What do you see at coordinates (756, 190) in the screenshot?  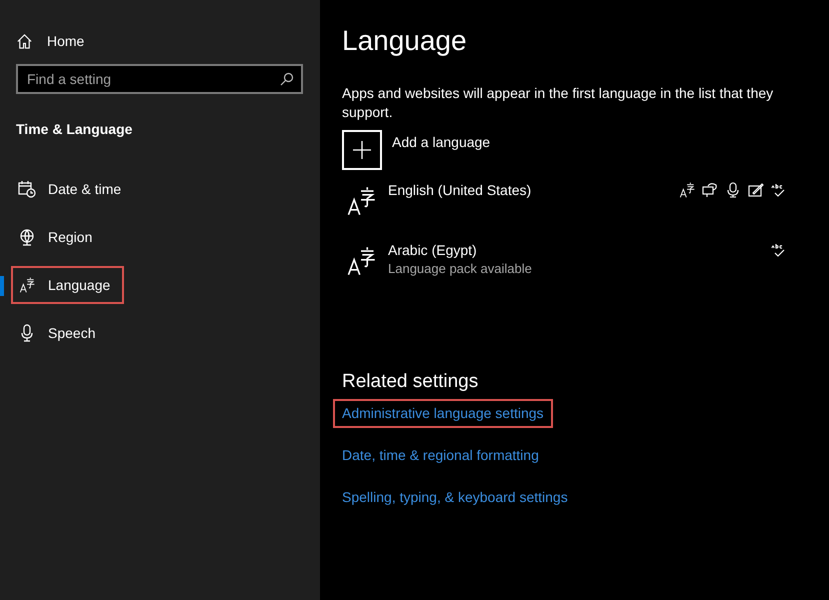 I see `pen-icon` at bounding box center [756, 190].